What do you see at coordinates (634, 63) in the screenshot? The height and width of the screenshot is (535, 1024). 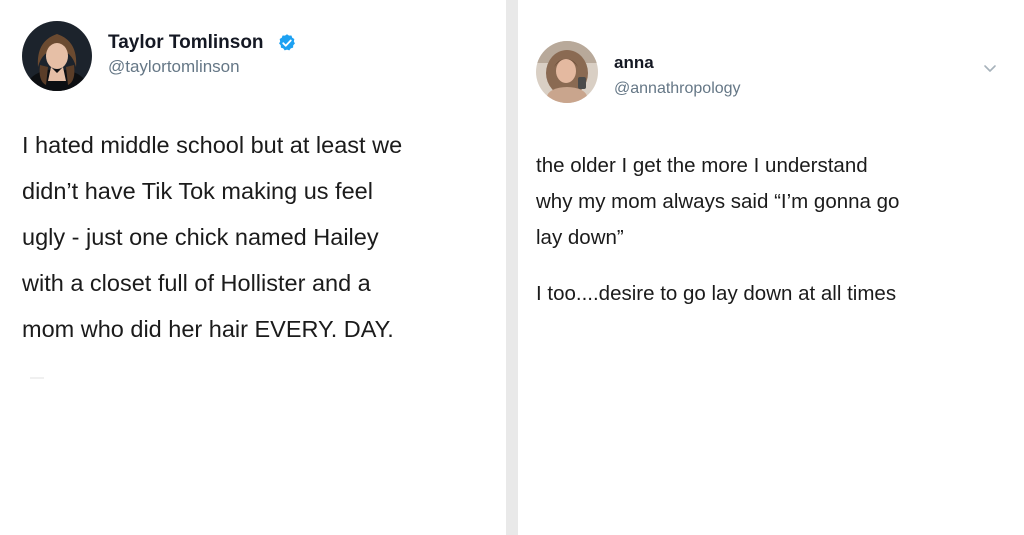 I see `author-name: anna` at bounding box center [634, 63].